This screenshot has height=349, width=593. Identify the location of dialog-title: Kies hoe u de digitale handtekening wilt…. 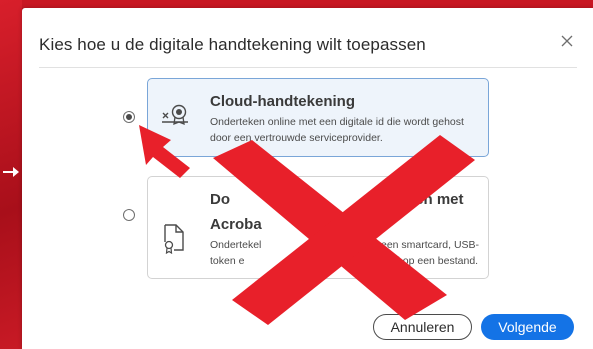
(232, 44).